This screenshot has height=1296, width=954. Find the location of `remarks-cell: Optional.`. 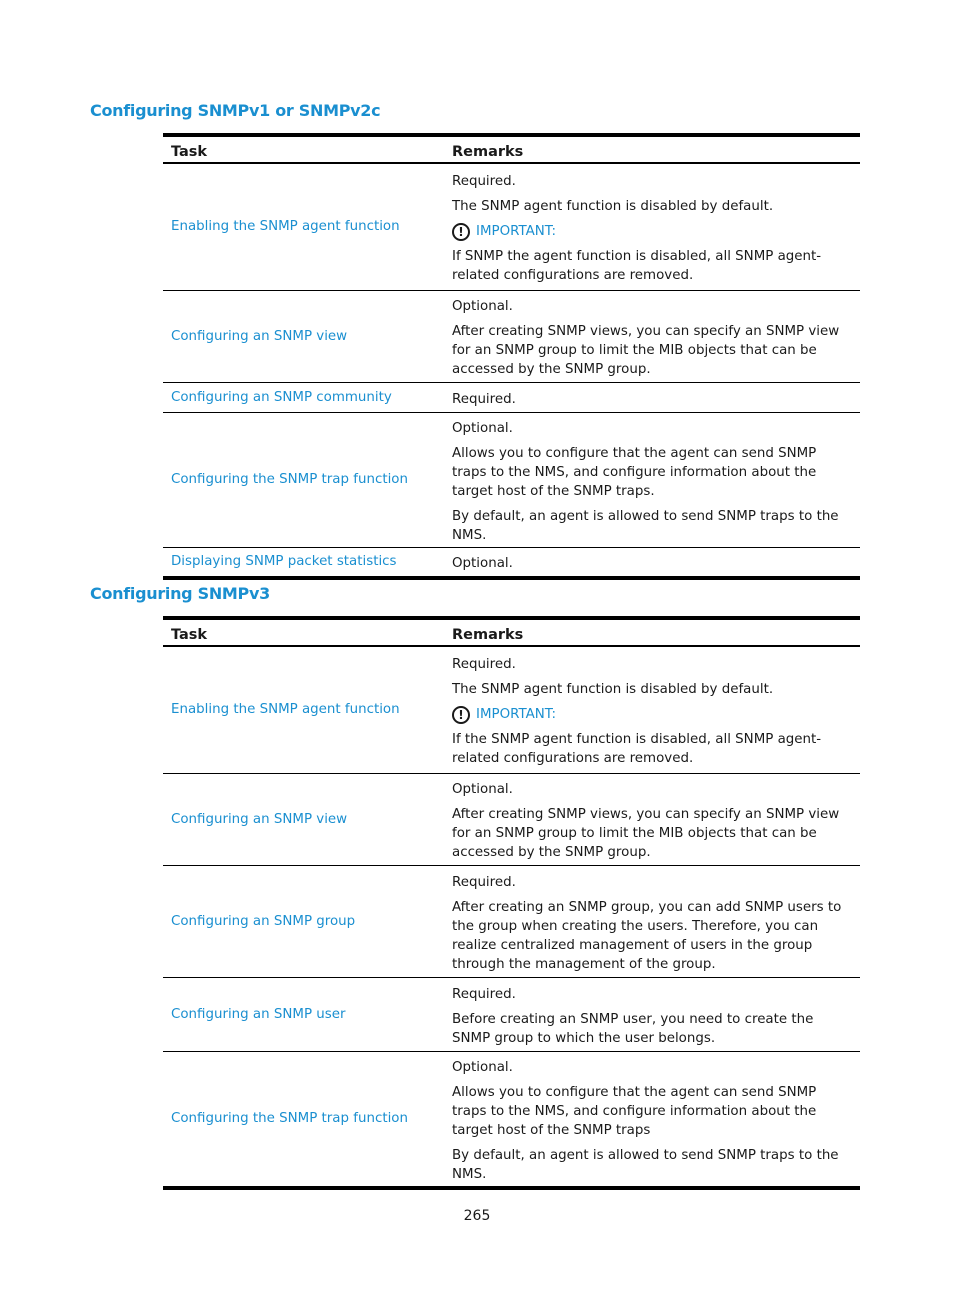

remarks-cell: Optional. is located at coordinates (652, 563).